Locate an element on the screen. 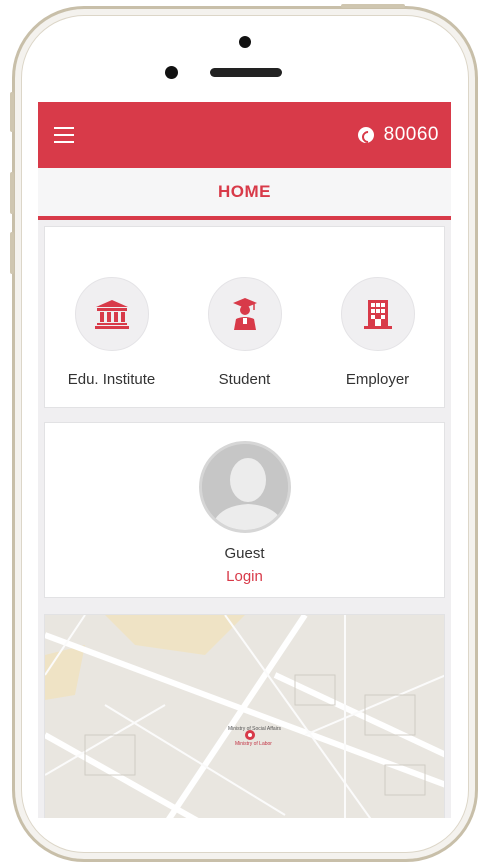 This screenshot has width=486, height=866. category-label: Edu. Institute is located at coordinates (111, 379).